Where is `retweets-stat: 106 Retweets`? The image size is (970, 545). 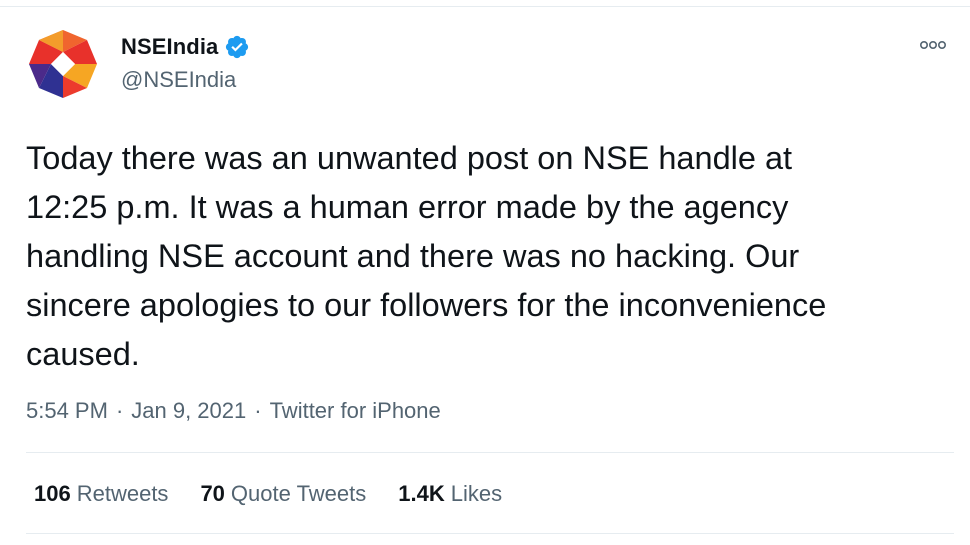
retweets-stat: 106 Retweets is located at coordinates (101, 494).